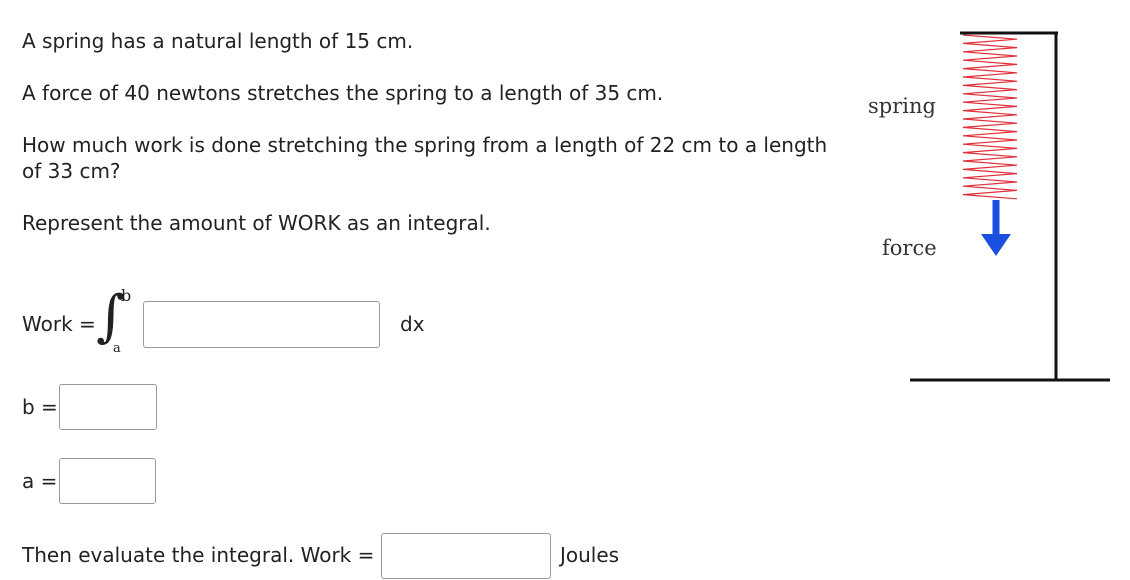  I want to click on differential-label: dx, so click(412, 324).